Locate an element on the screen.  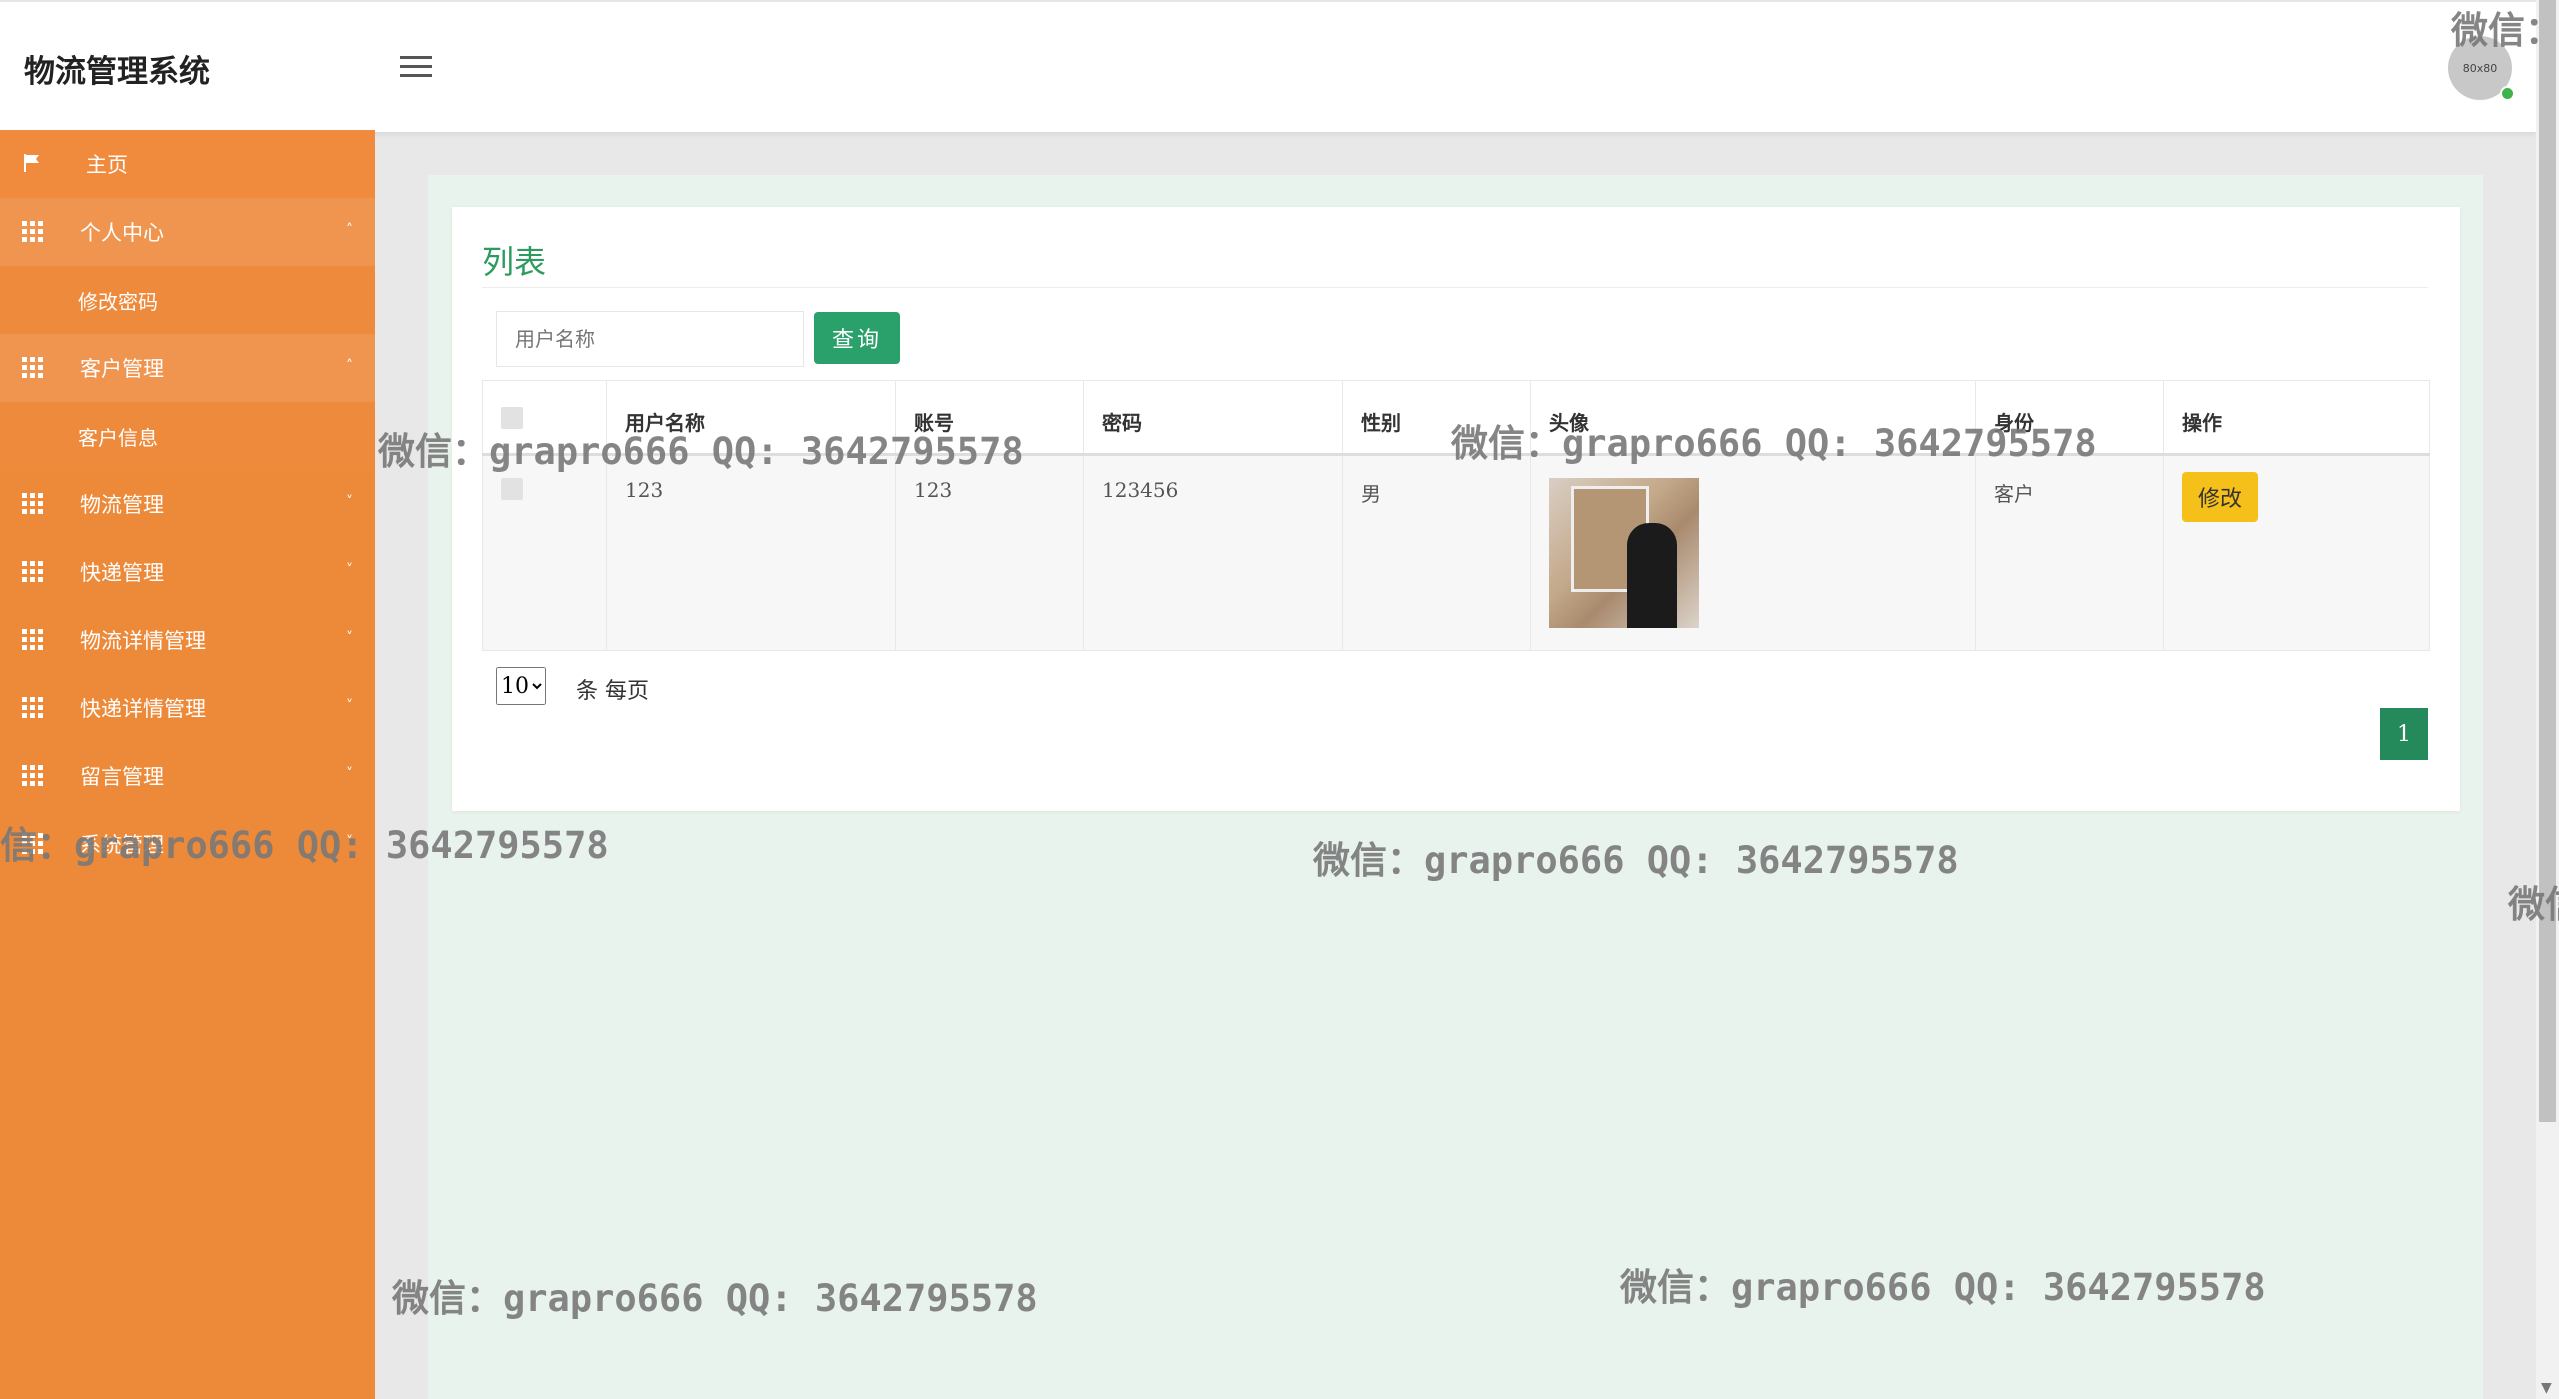
scrollbar-thumb is located at coordinates (2547, 561).